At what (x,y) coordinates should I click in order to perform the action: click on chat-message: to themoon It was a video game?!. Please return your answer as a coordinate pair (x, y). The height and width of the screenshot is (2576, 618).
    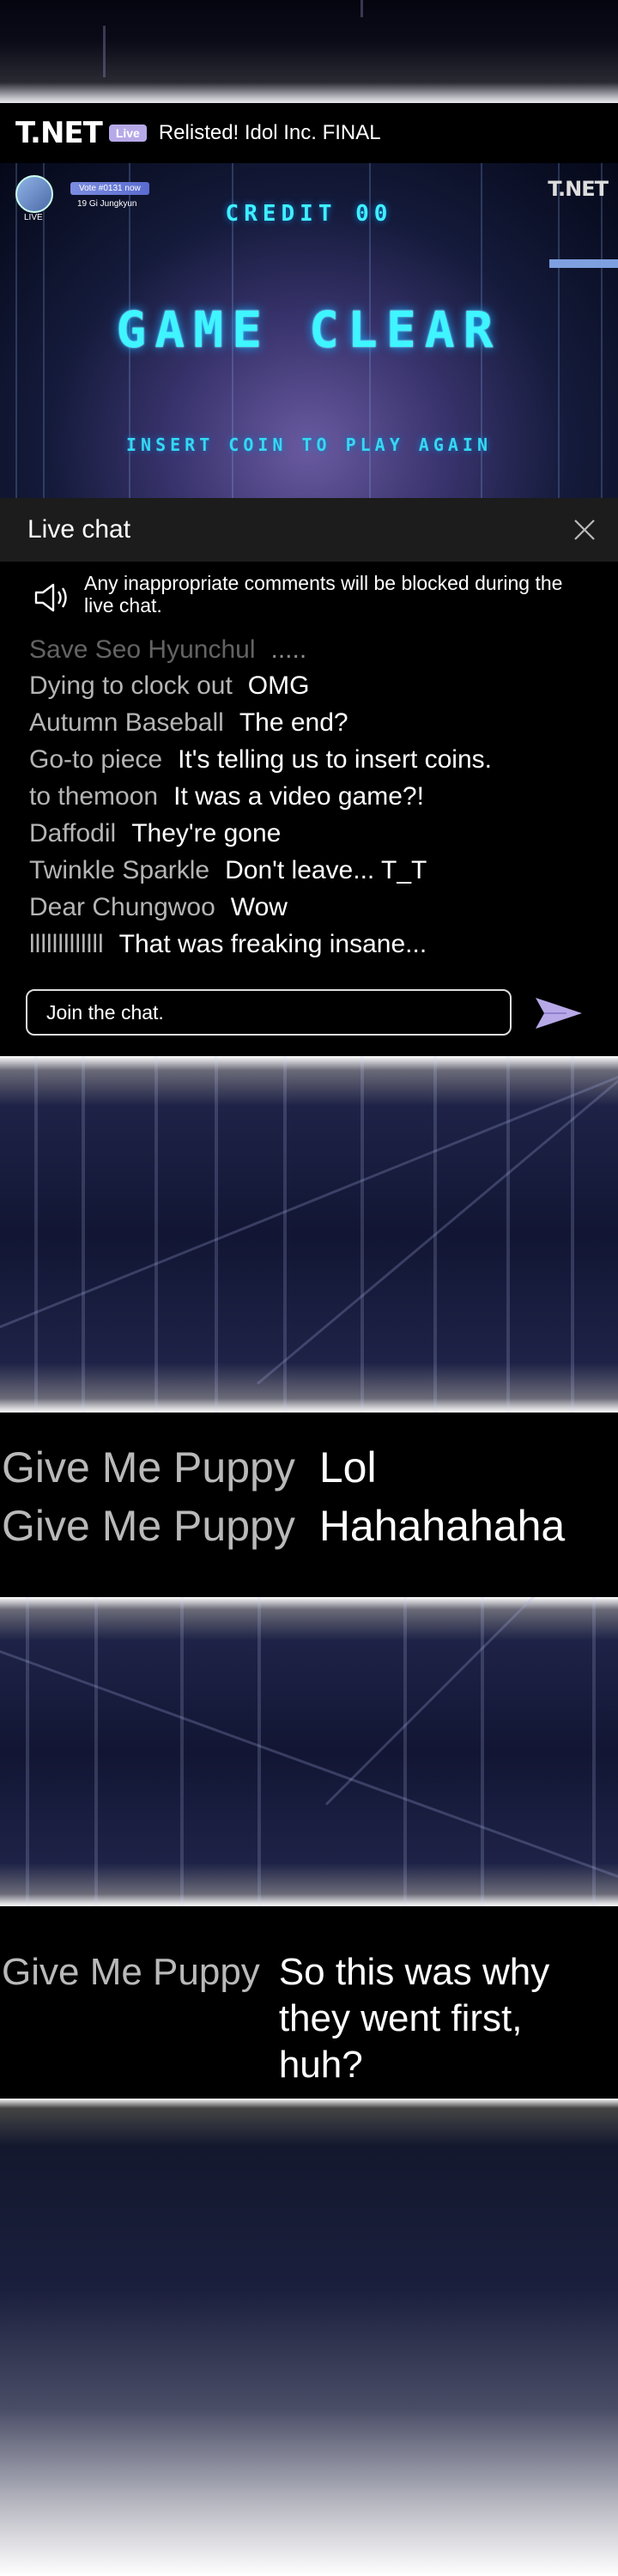
    Looking at the image, I should click on (226, 797).